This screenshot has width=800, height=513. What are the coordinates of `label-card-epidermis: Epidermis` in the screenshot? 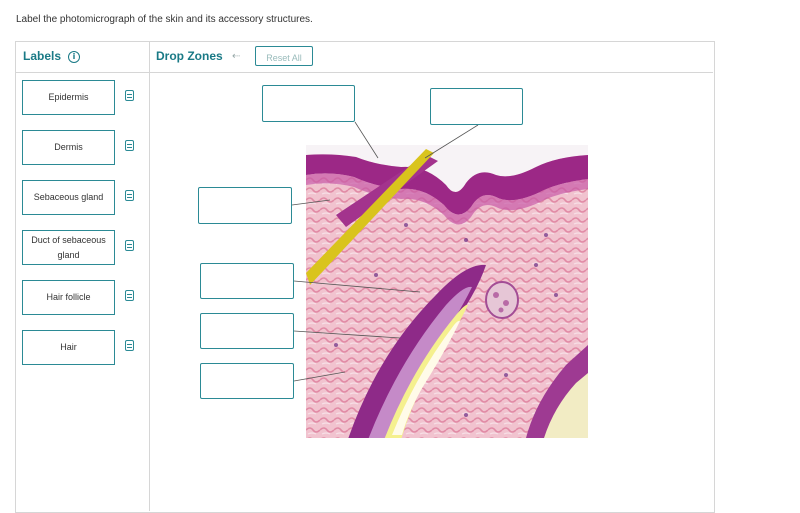 It's located at (68, 97).